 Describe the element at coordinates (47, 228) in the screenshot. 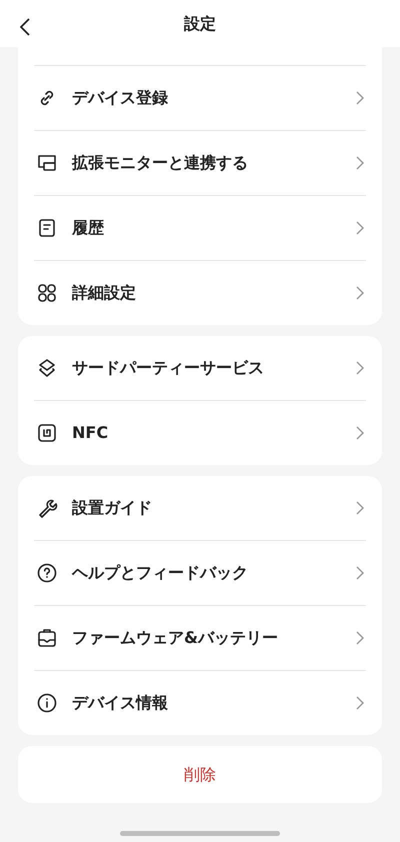

I see `document-icon` at that location.